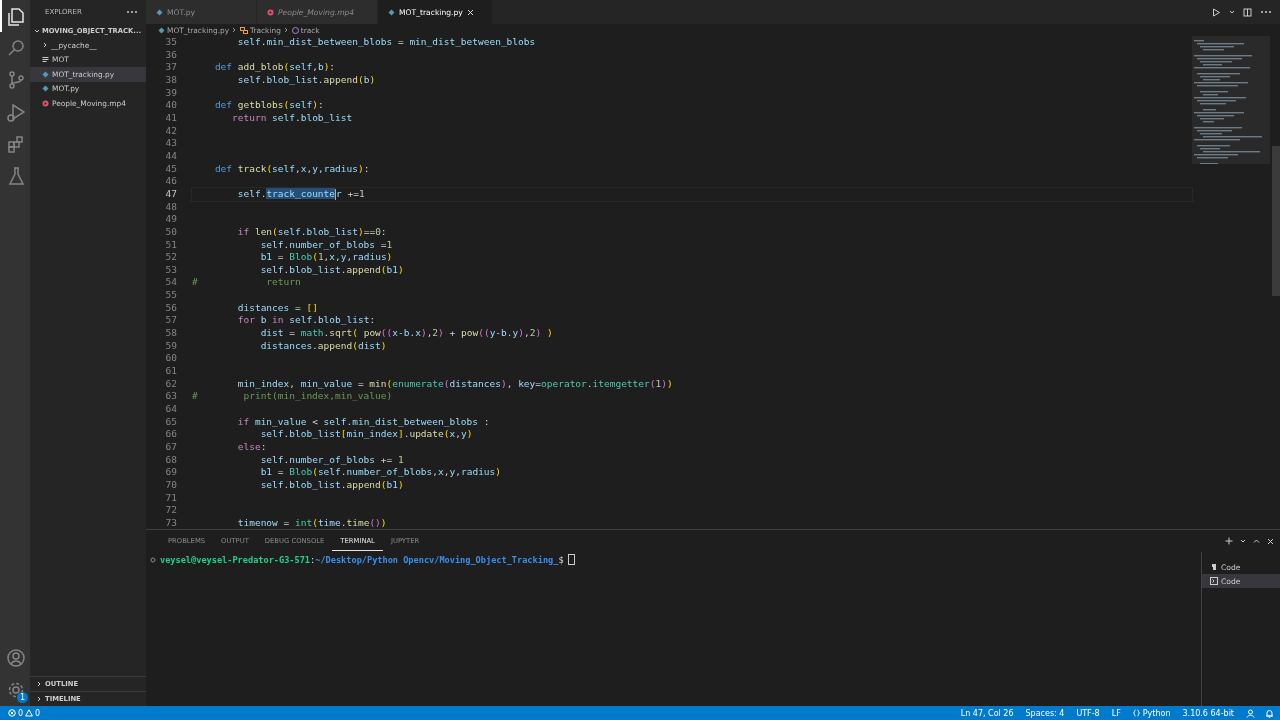  I want to click on line-number: 40, so click(170, 105).